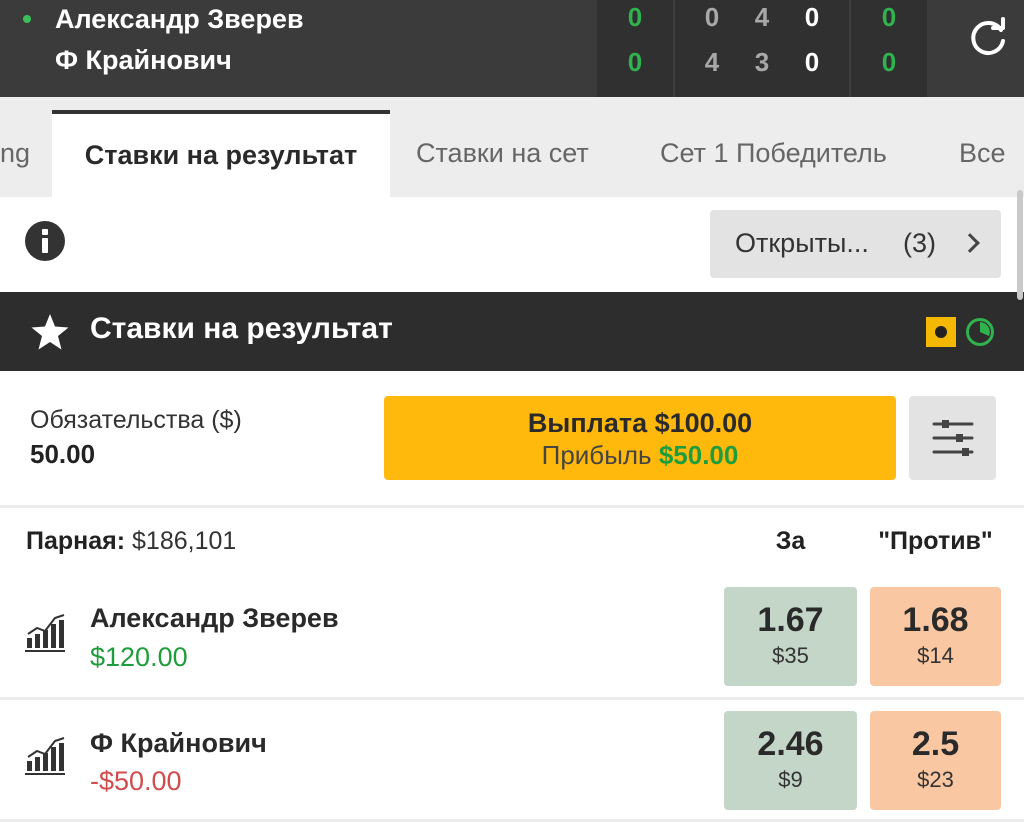 The image size is (1024, 824). I want to click on lay-column-header: "Против", so click(935, 541).